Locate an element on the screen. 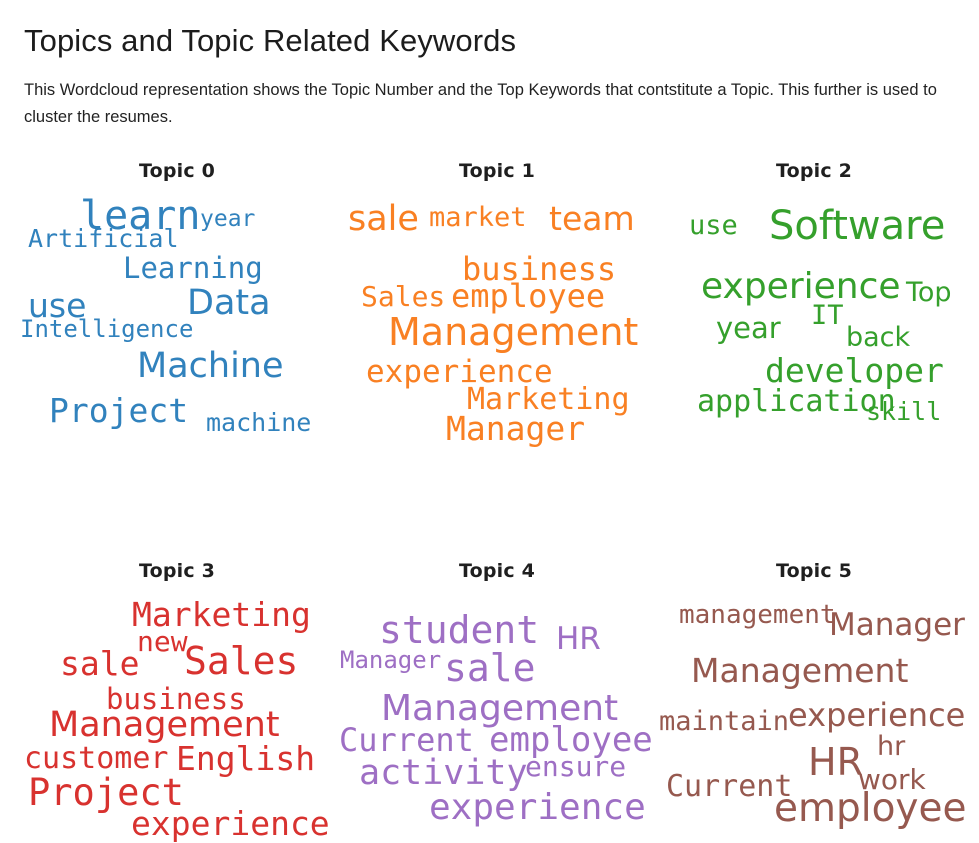 Image resolution: width=979 pixels, height=843 pixels. wordcloud-word: developer is located at coordinates (854, 370).